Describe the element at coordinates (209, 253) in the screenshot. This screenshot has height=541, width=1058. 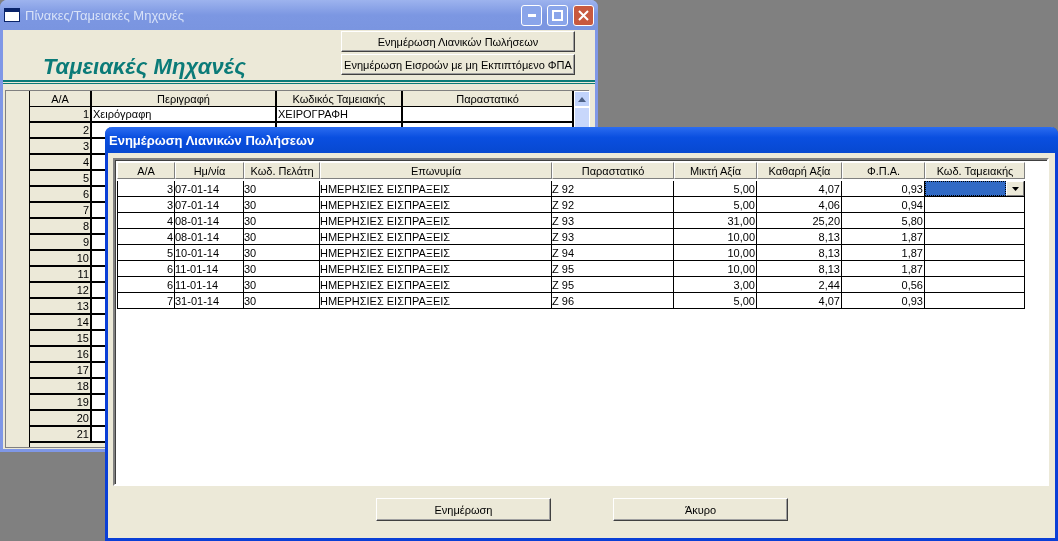
I see `table-cell: 10-01-14` at that location.